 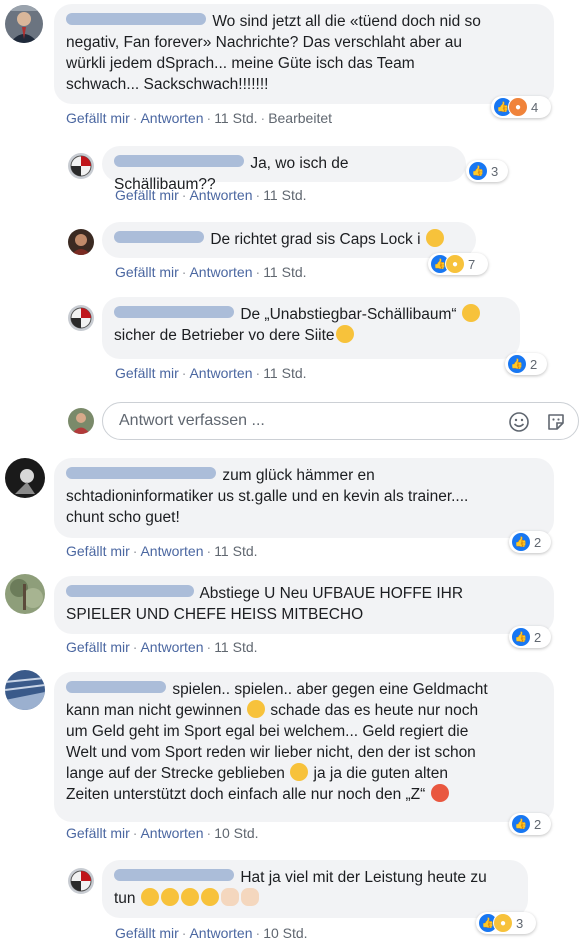 I want to click on reply-bubble: De richtet grad sis Caps Lock i, so click(x=289, y=240).